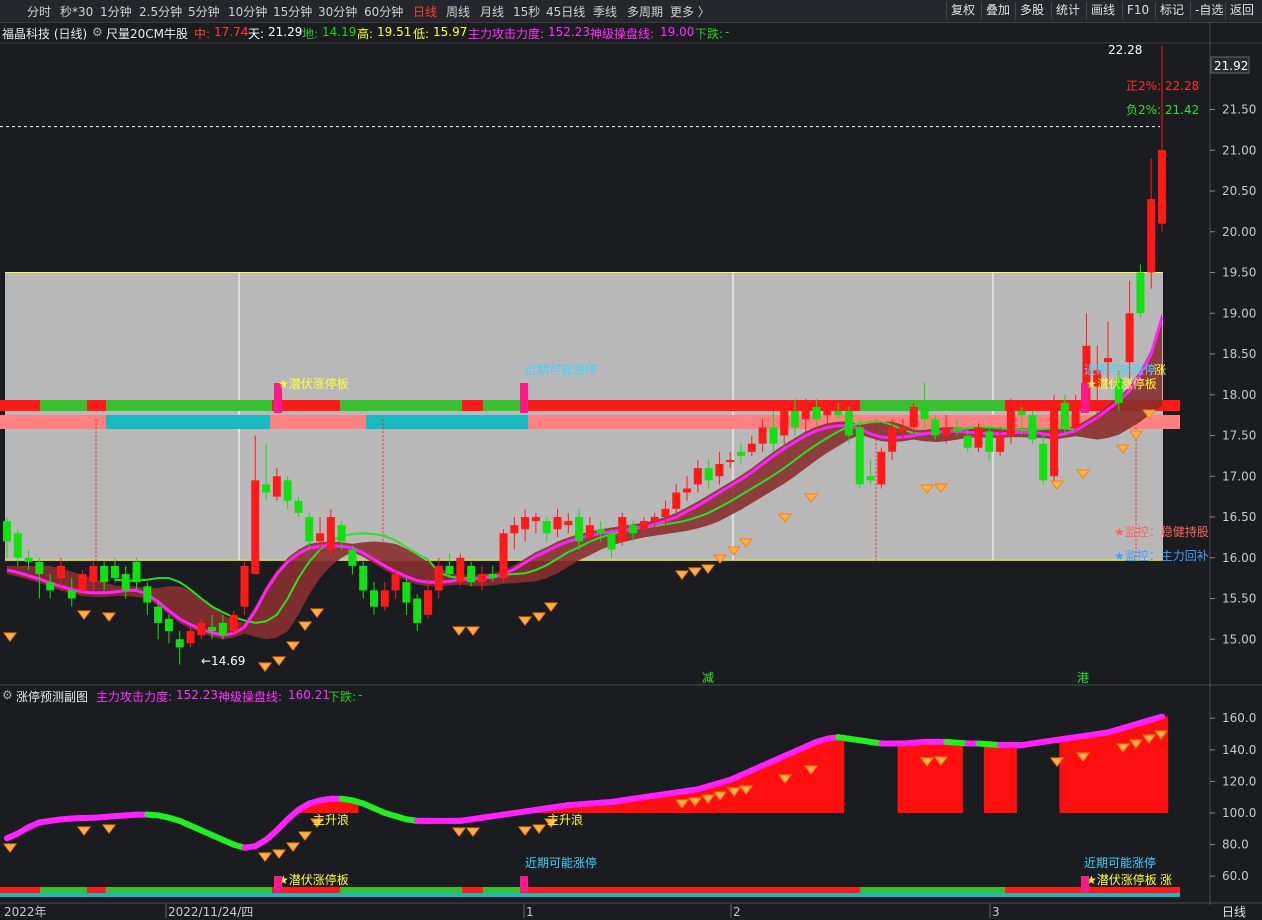 This screenshot has width=1262, height=920. I want to click on period-tab-0: 分时, so click(39, 11).